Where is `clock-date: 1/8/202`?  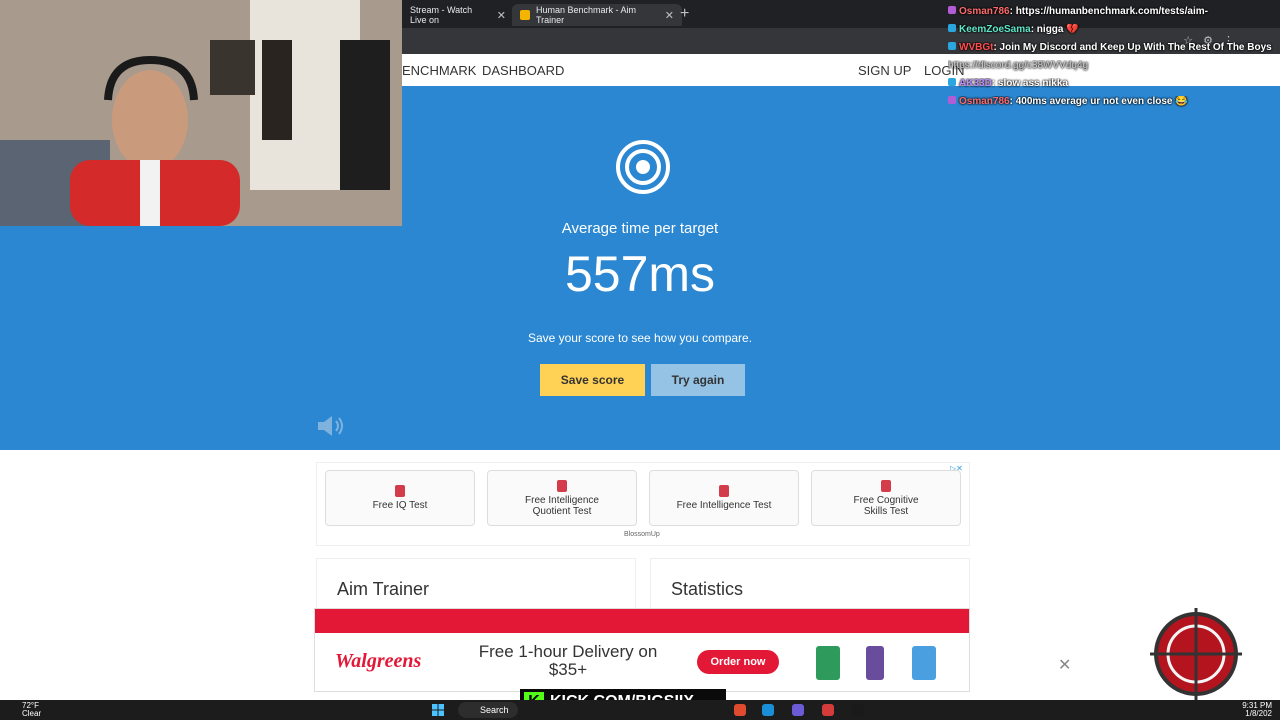
clock-date: 1/8/202 is located at coordinates (1258, 713).